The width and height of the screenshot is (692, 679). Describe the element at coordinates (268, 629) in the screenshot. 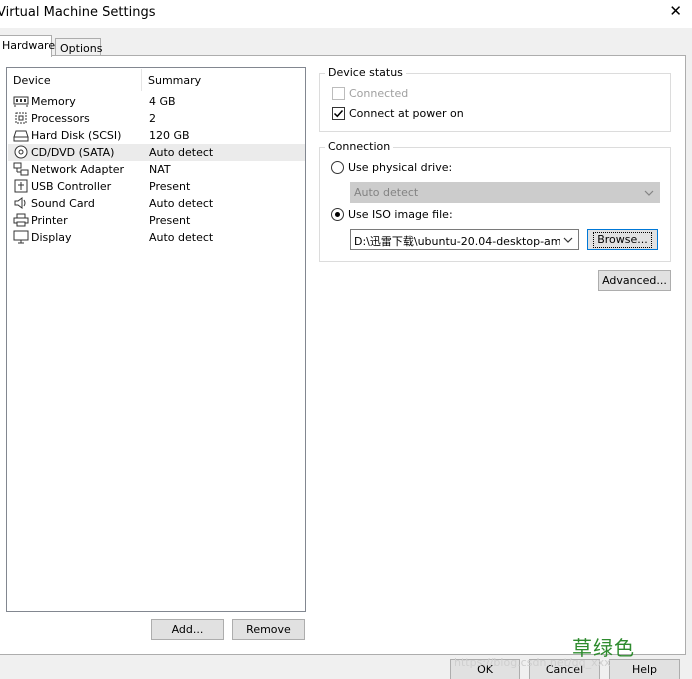

I see `remove-button: Remove` at that location.